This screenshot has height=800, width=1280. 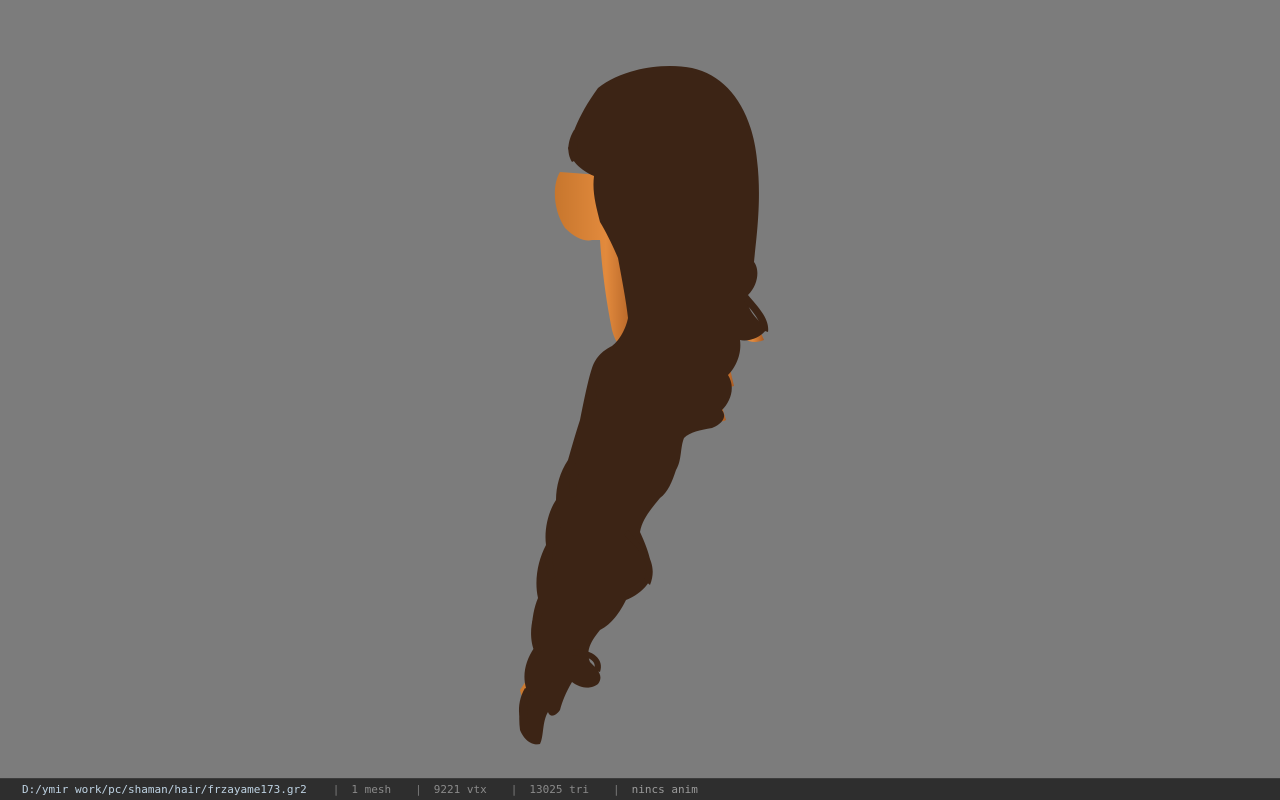 I want to click on animation-status-label: nincs anim, so click(x=664, y=789).